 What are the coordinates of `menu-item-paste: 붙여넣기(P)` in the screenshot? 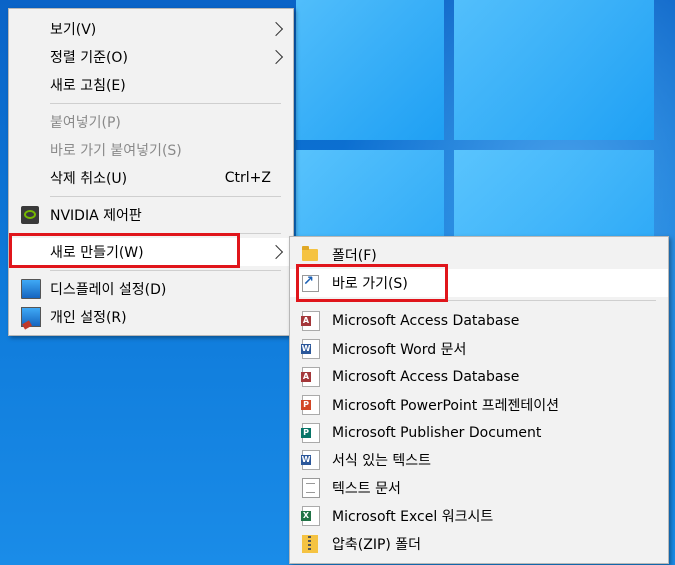 It's located at (151, 122).